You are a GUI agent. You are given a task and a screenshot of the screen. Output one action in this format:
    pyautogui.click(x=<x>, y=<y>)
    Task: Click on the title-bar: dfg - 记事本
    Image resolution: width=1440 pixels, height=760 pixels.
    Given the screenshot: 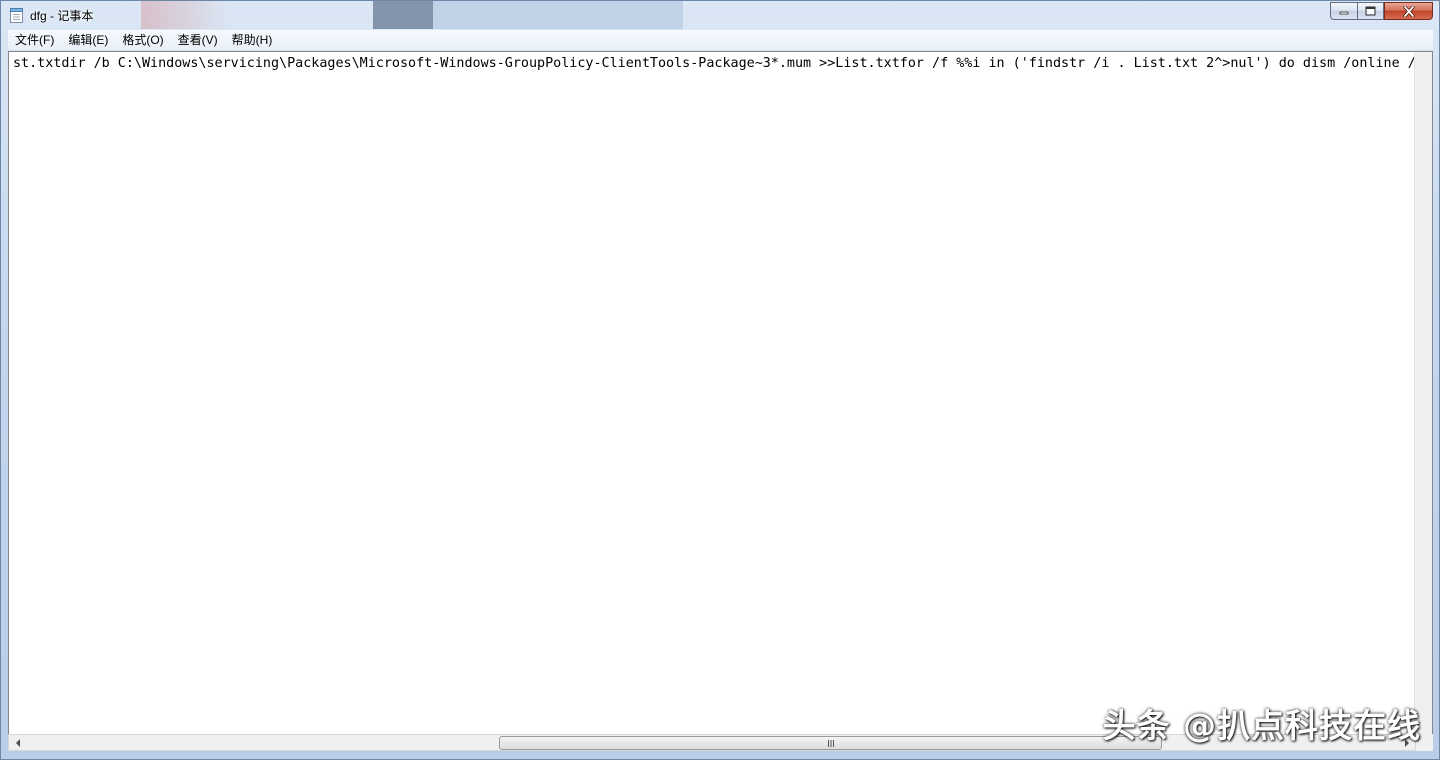 What is the action you would take?
    pyautogui.click(x=720, y=15)
    